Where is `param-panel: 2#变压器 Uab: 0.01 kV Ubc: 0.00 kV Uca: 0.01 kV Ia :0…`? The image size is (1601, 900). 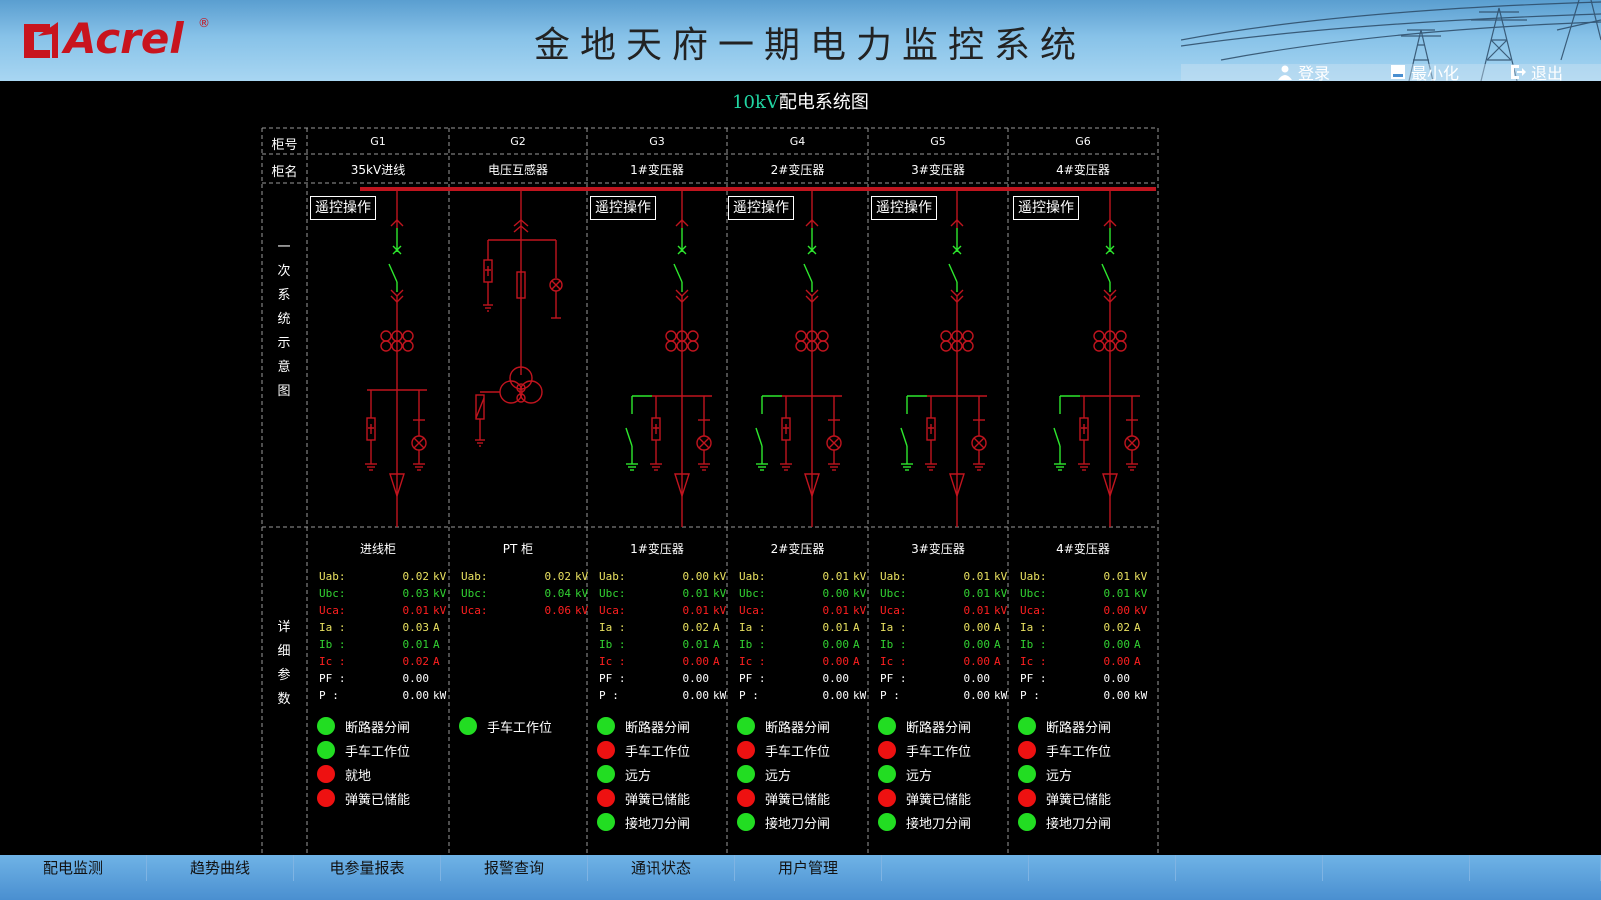
param-panel: 2#变压器 Uab: 0.01 kV Ubc: 0.00 kV Uca: 0.01 kV Ia :0… is located at coordinates (797, 690).